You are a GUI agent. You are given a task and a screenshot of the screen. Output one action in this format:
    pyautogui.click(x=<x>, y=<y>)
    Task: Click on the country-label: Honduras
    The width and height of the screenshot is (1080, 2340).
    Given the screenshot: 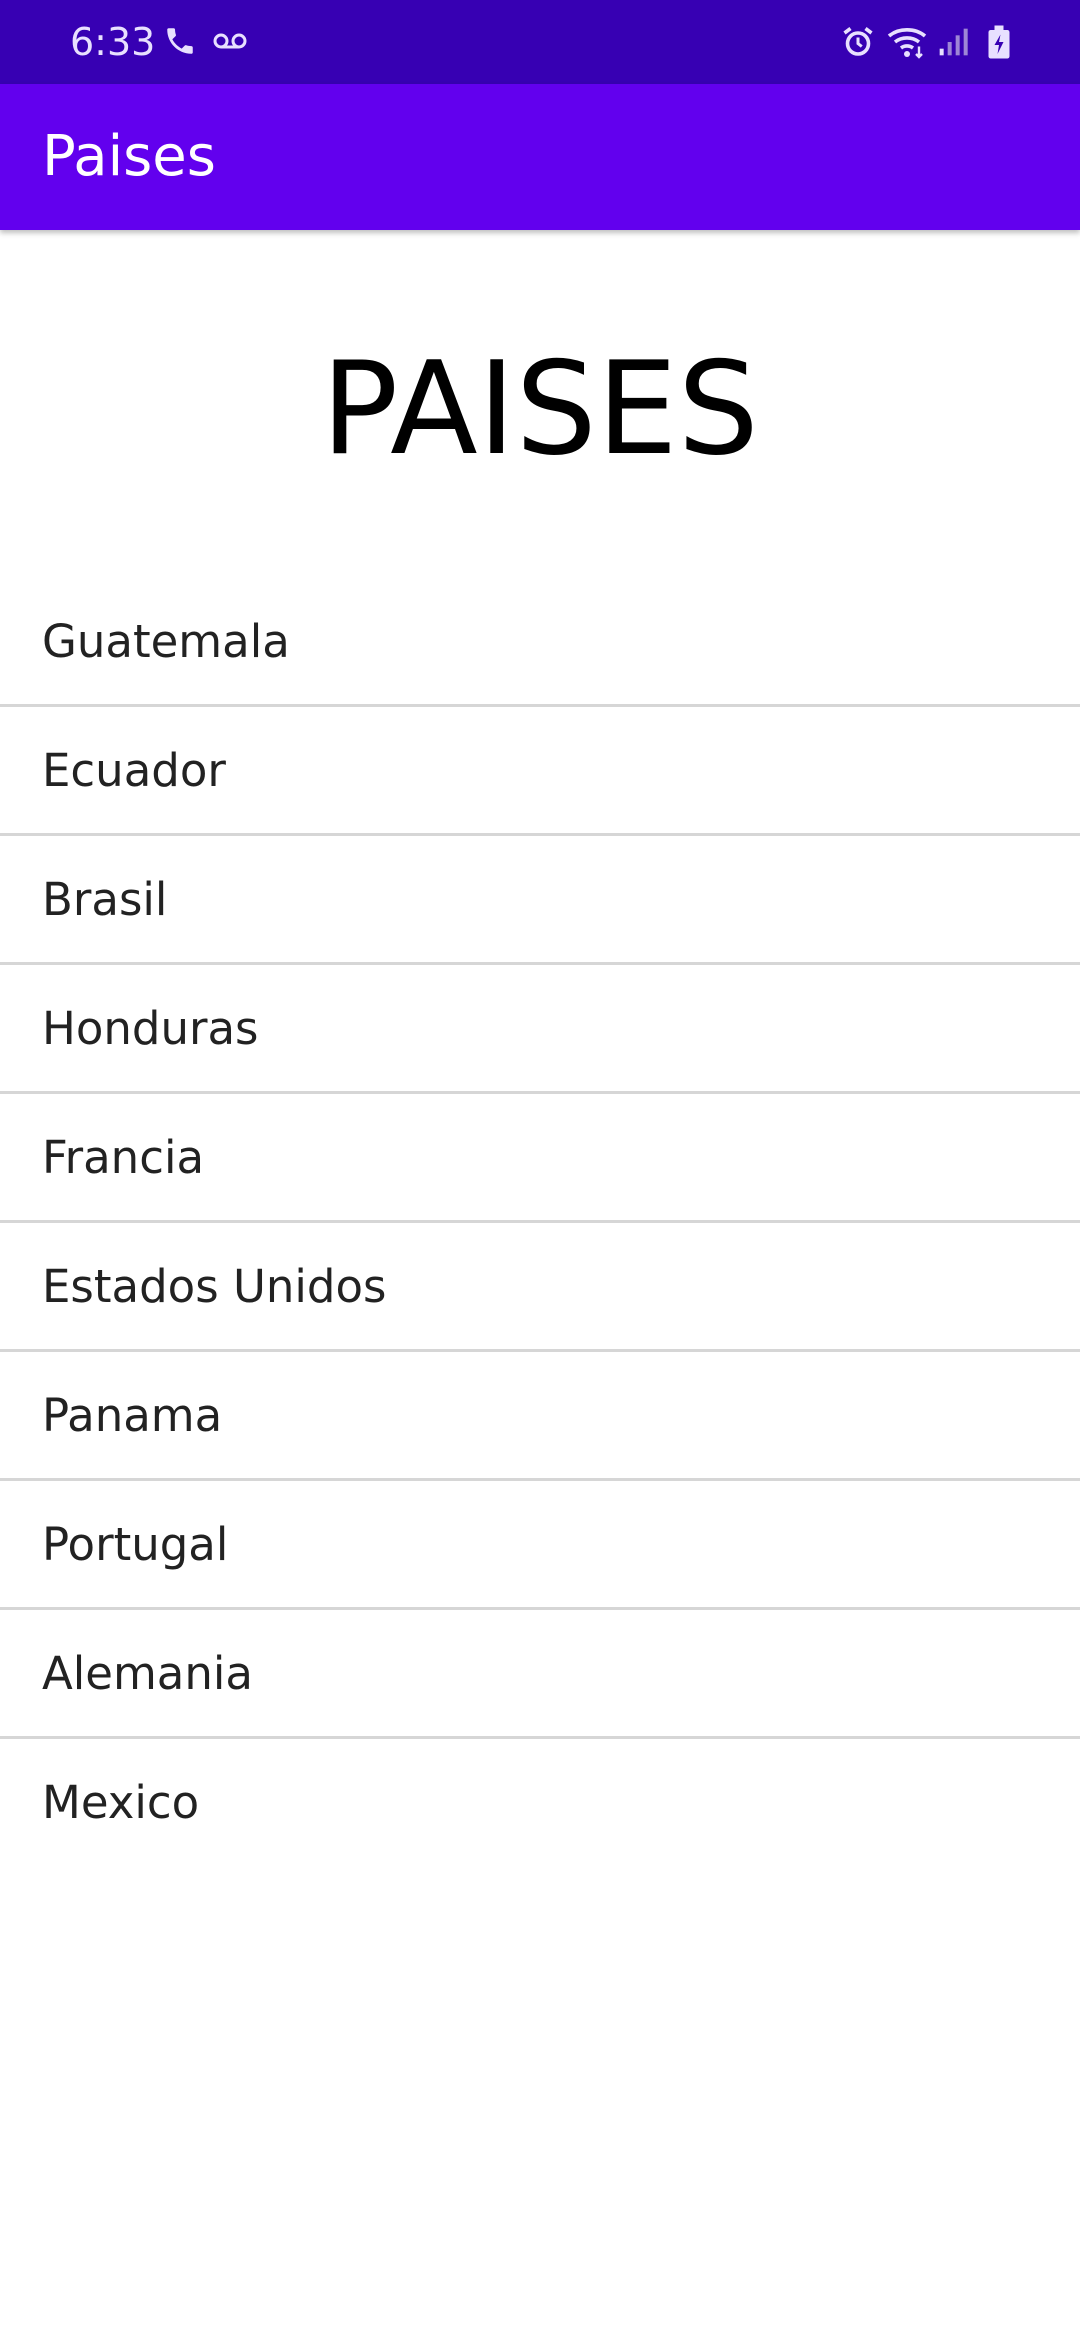 What is the action you would take?
    pyautogui.click(x=150, y=1028)
    